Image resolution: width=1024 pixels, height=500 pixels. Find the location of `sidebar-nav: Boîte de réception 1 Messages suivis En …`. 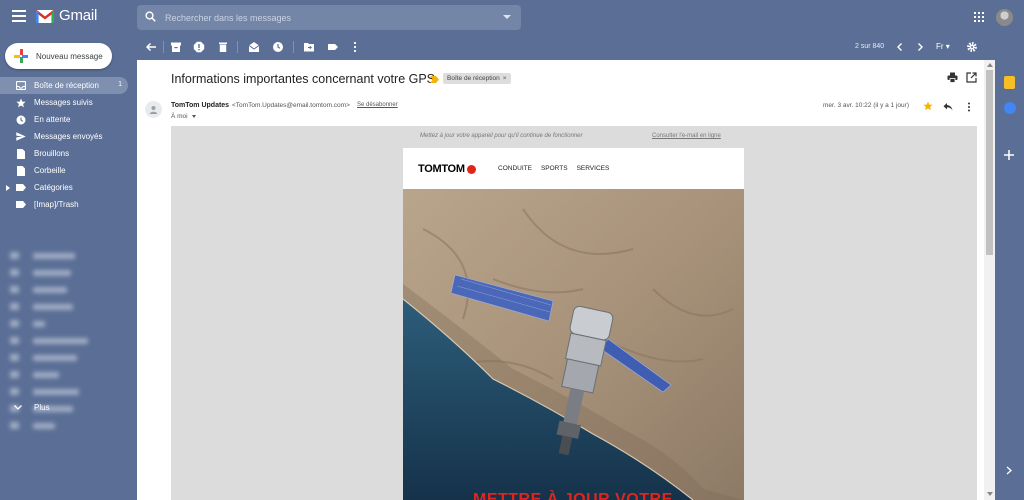

sidebar-nav: Boîte de réception 1 Messages suivis En … is located at coordinates (68, 145).